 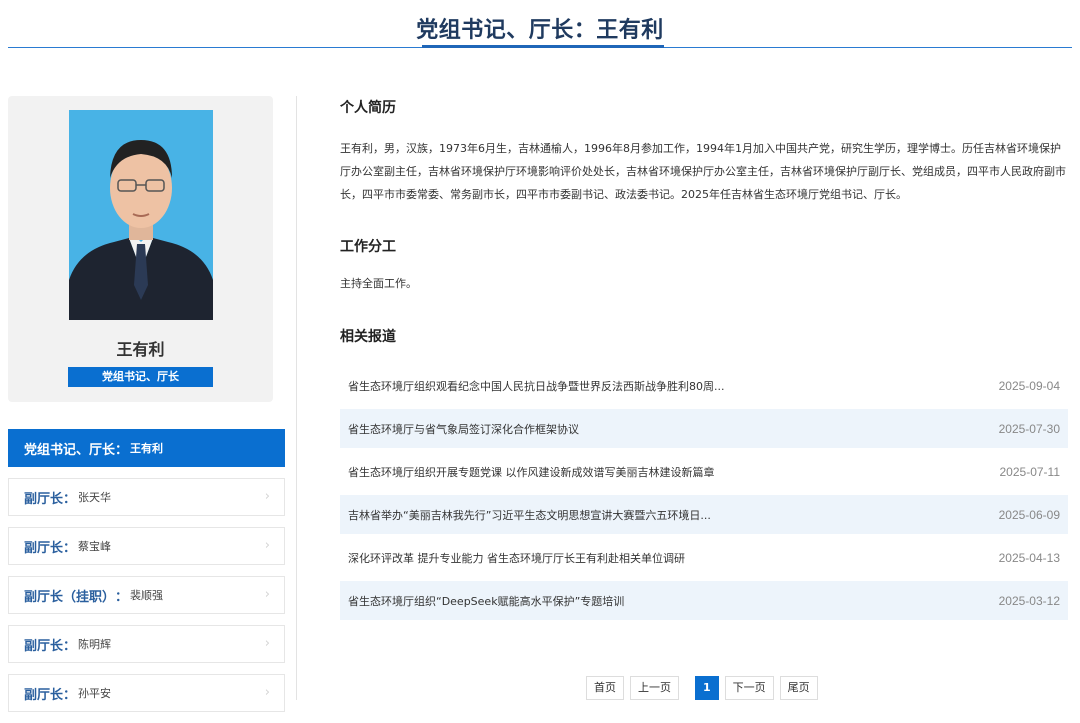 I want to click on title-underline, so click(x=543, y=46).